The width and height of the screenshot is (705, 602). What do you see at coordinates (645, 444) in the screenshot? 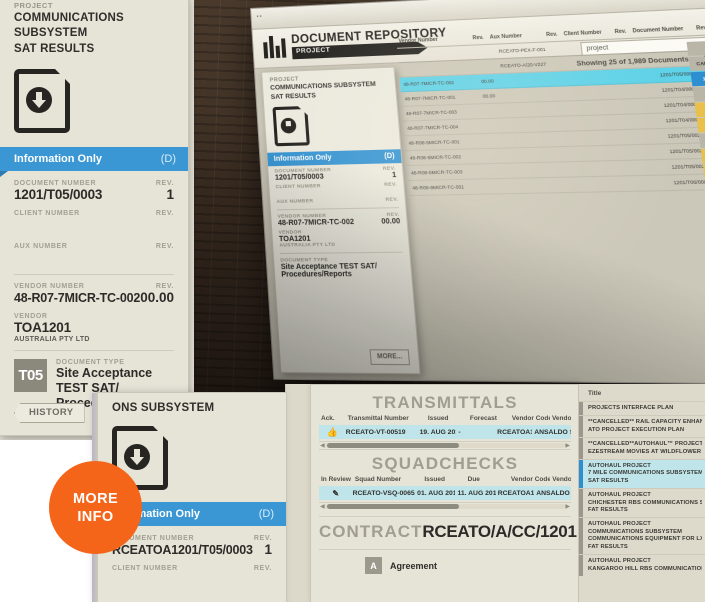
I see `list-item-line: **CANCELLED**AUTOHAUL™ PROJECT` at bounding box center [645, 444].